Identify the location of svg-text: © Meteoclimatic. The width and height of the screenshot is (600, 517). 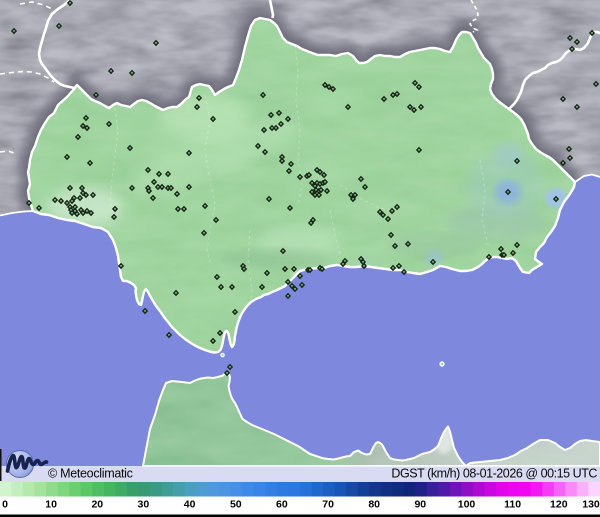
(90, 474).